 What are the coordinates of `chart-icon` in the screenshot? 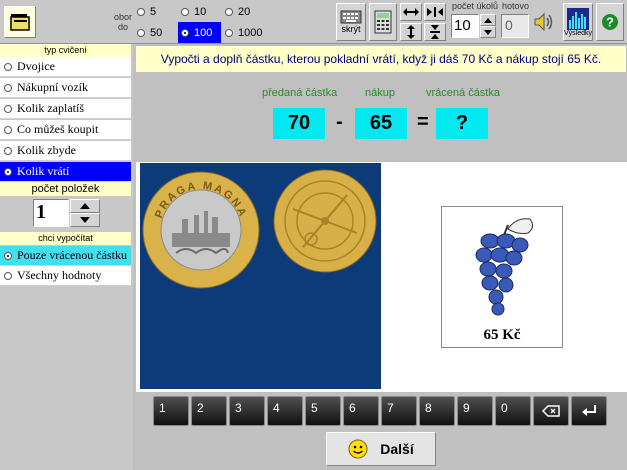 It's located at (578, 18).